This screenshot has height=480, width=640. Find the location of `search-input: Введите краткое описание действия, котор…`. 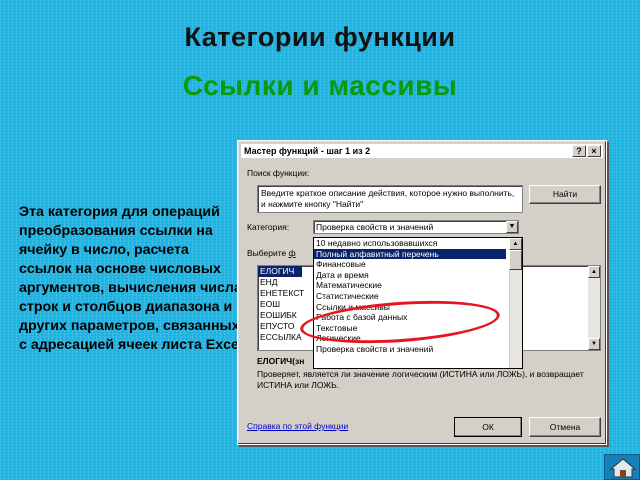

search-input: Введите краткое описание действия, котор… is located at coordinates (390, 199).